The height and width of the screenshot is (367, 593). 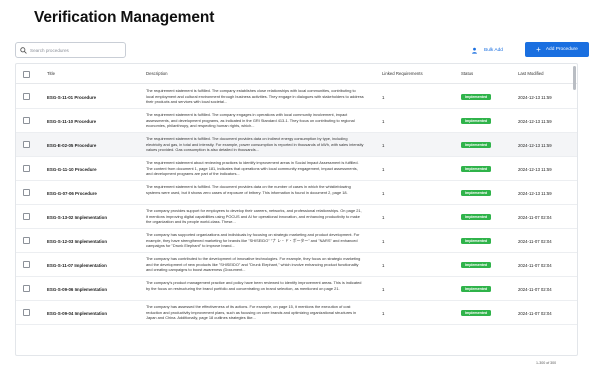 What do you see at coordinates (402, 73) in the screenshot?
I see `column-linked-requirements: Linked Requirements` at bounding box center [402, 73].